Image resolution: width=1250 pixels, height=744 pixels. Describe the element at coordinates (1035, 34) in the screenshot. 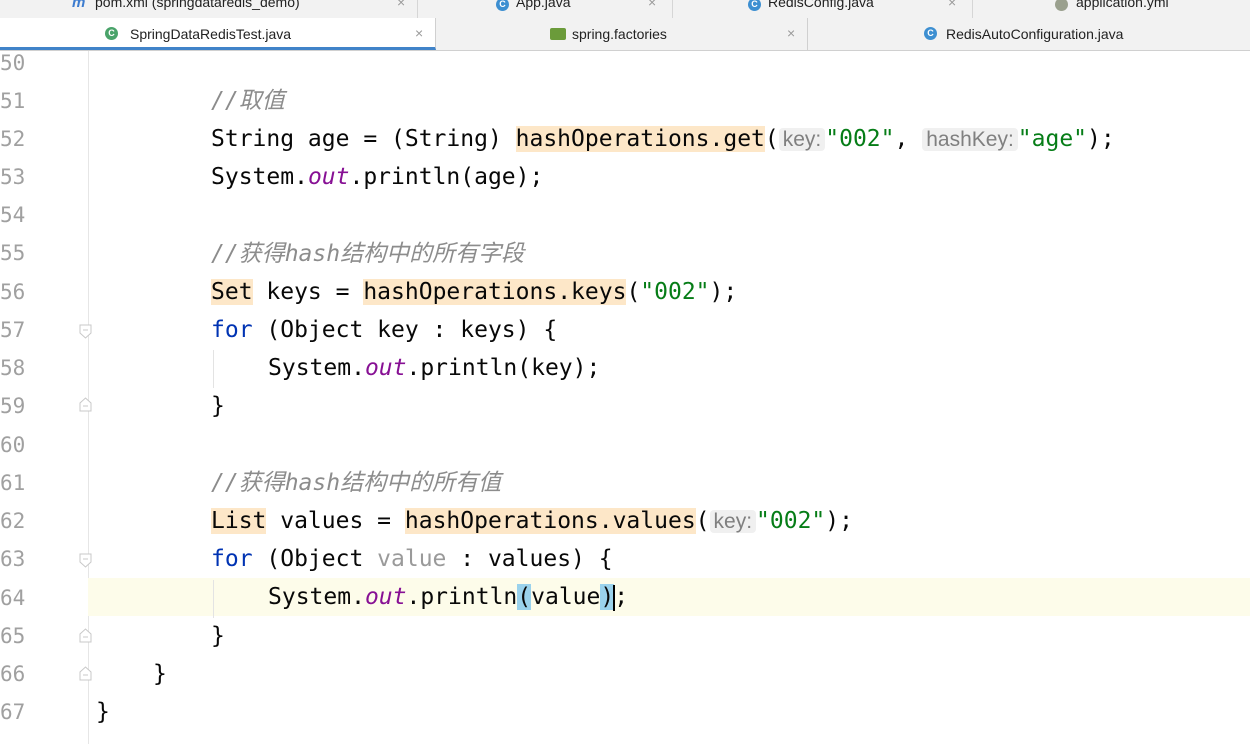

I see `tab-label: RedisAutoConfiguration.java` at that location.